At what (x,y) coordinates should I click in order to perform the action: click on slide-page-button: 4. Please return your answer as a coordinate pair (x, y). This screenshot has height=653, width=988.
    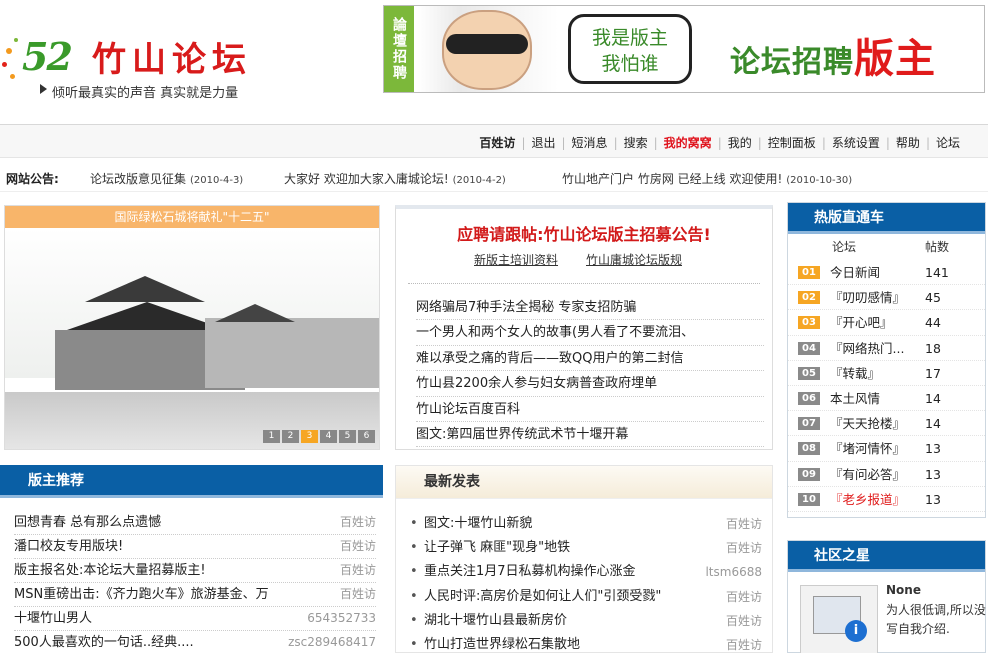
    Looking at the image, I should click on (328, 436).